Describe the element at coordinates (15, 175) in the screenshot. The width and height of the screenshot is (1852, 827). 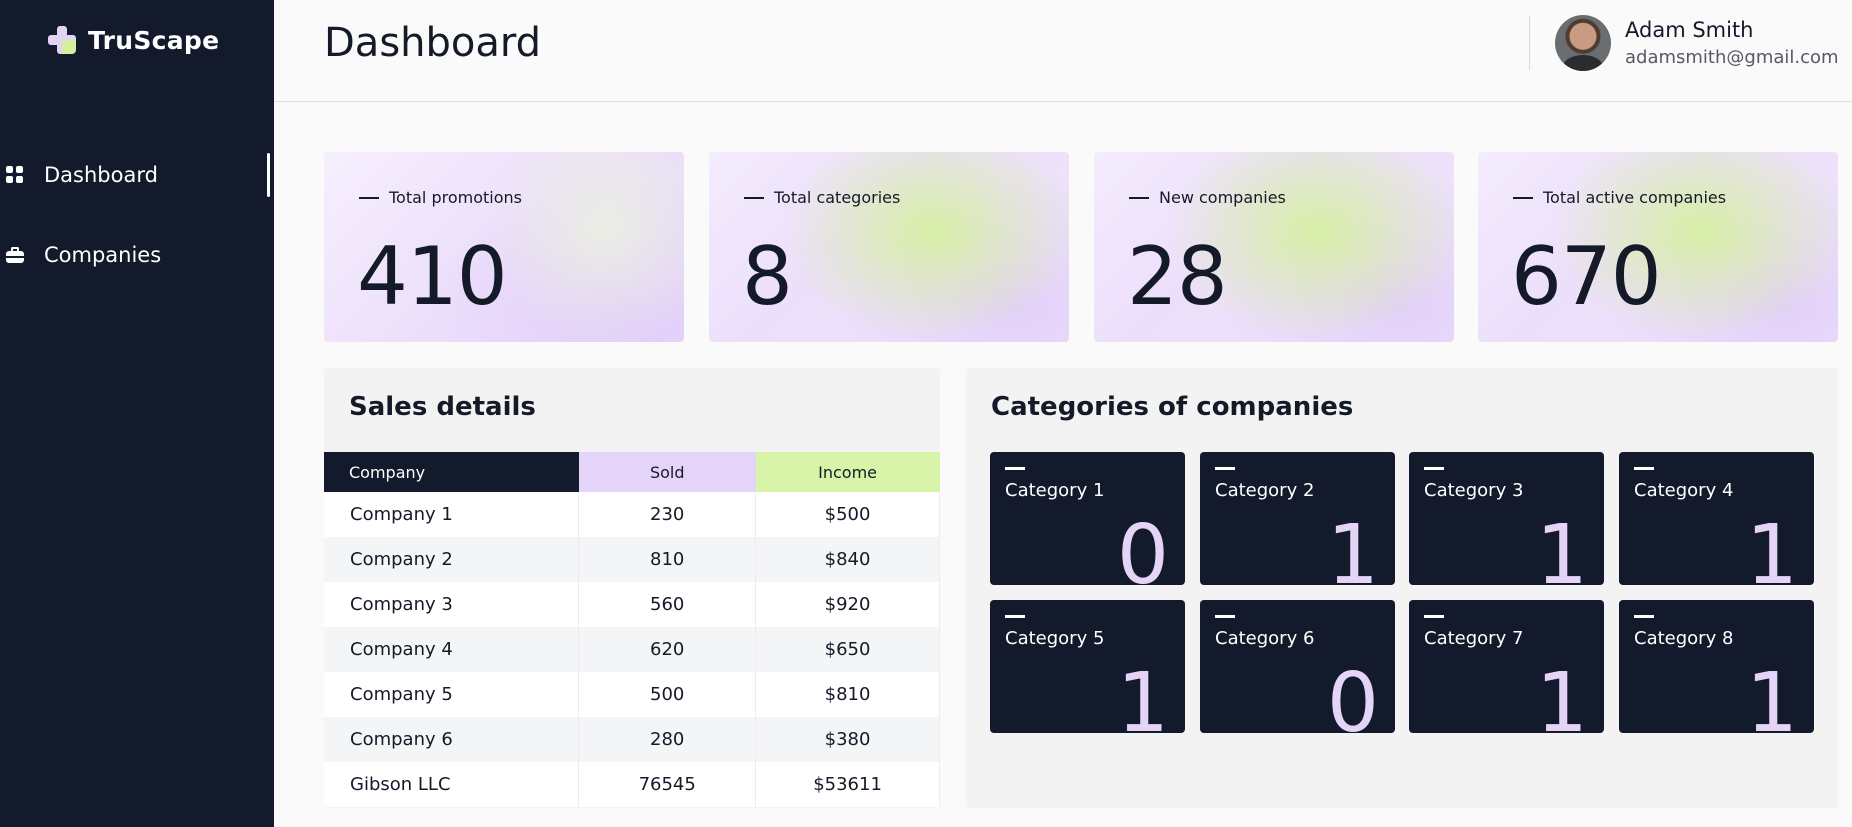
I see `grid-icon` at that location.